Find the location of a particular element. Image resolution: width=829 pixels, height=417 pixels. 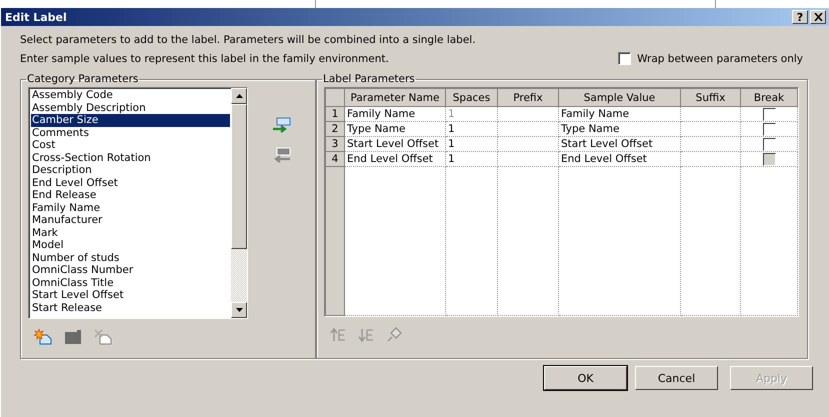

row-number: 3 is located at coordinates (335, 144).